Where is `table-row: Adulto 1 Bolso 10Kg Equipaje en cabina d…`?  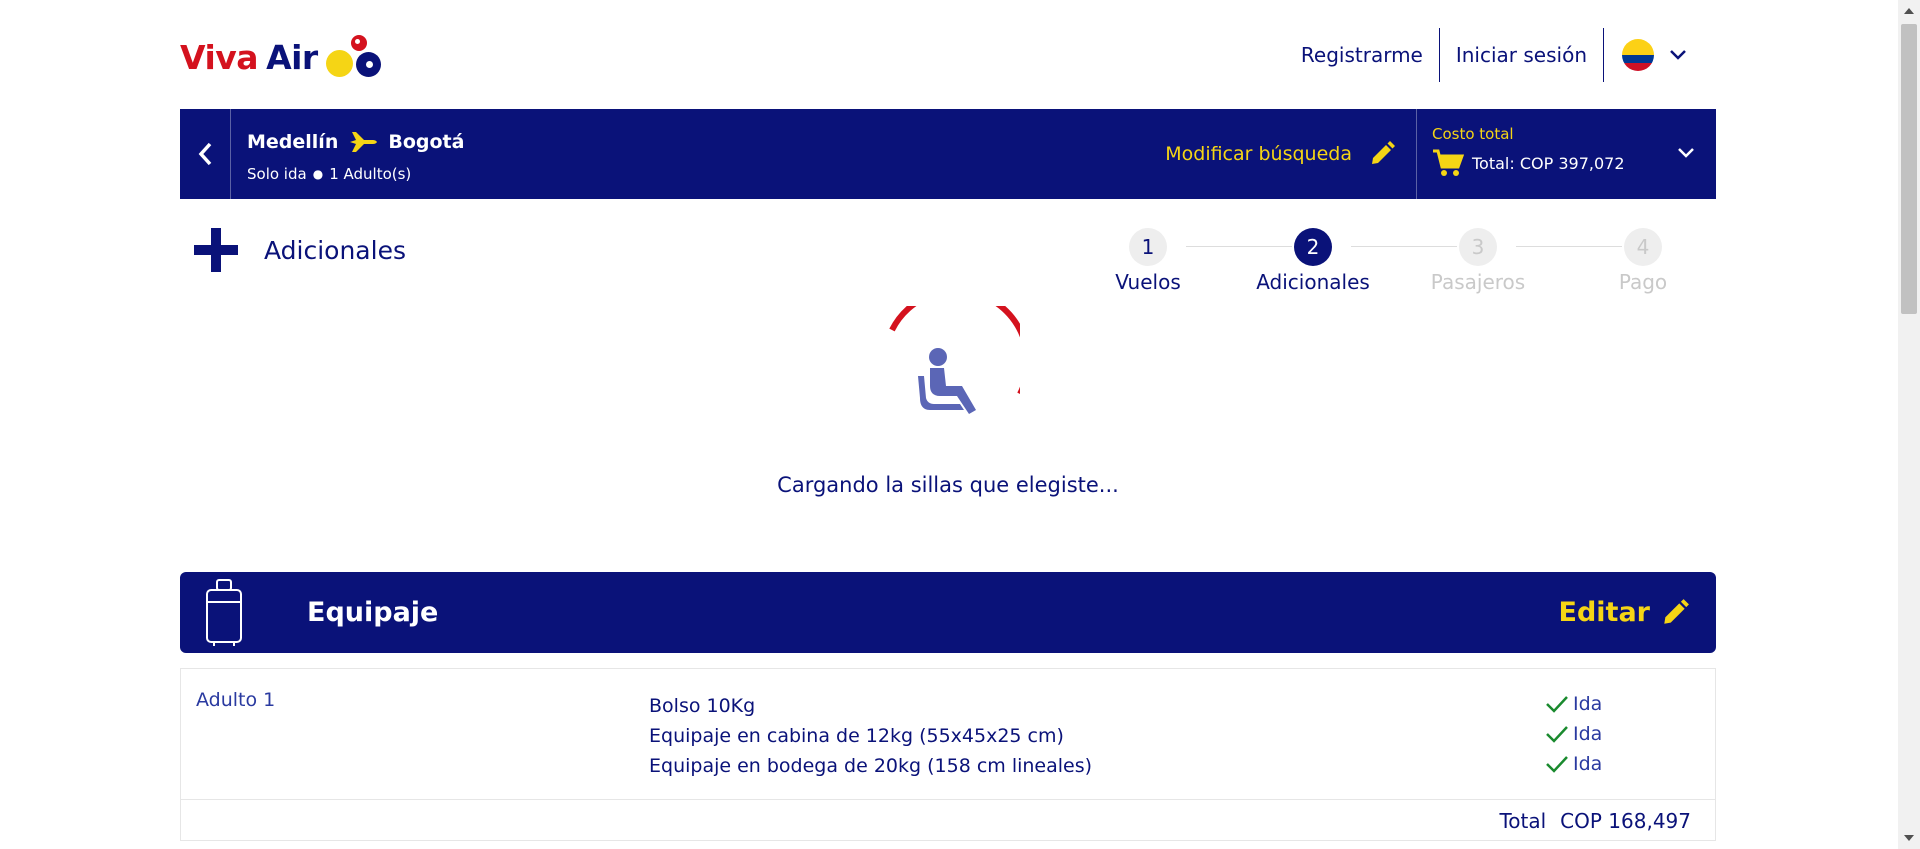
table-row: Adulto 1 Bolso 10Kg Equipaje en cabina d… is located at coordinates (948, 734).